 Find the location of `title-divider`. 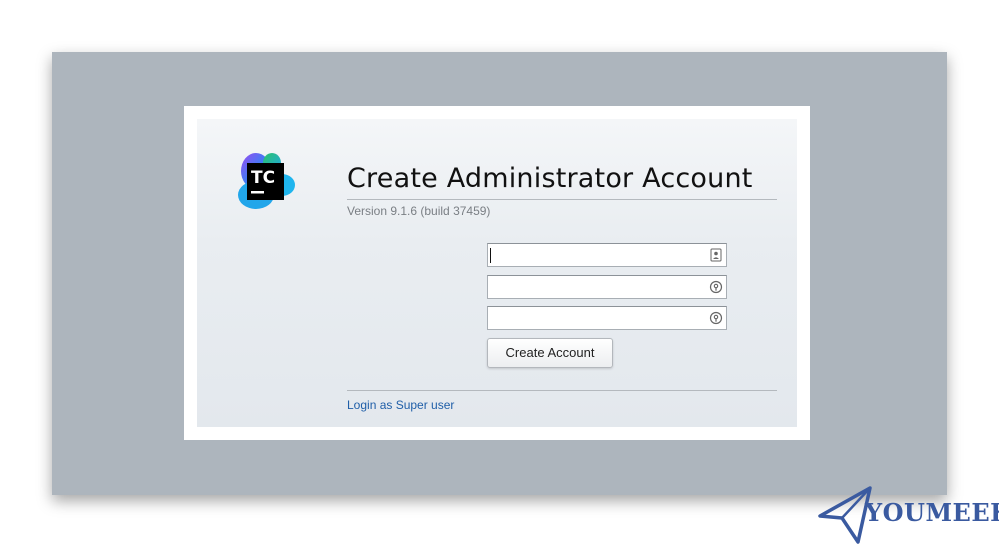

title-divider is located at coordinates (562, 199).